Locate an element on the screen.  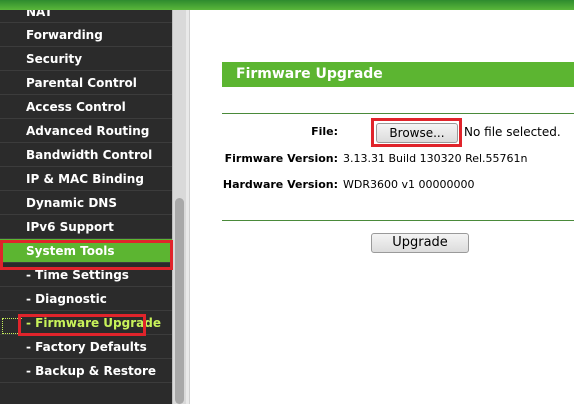
system-tools-highlight is located at coordinates (86, 255).